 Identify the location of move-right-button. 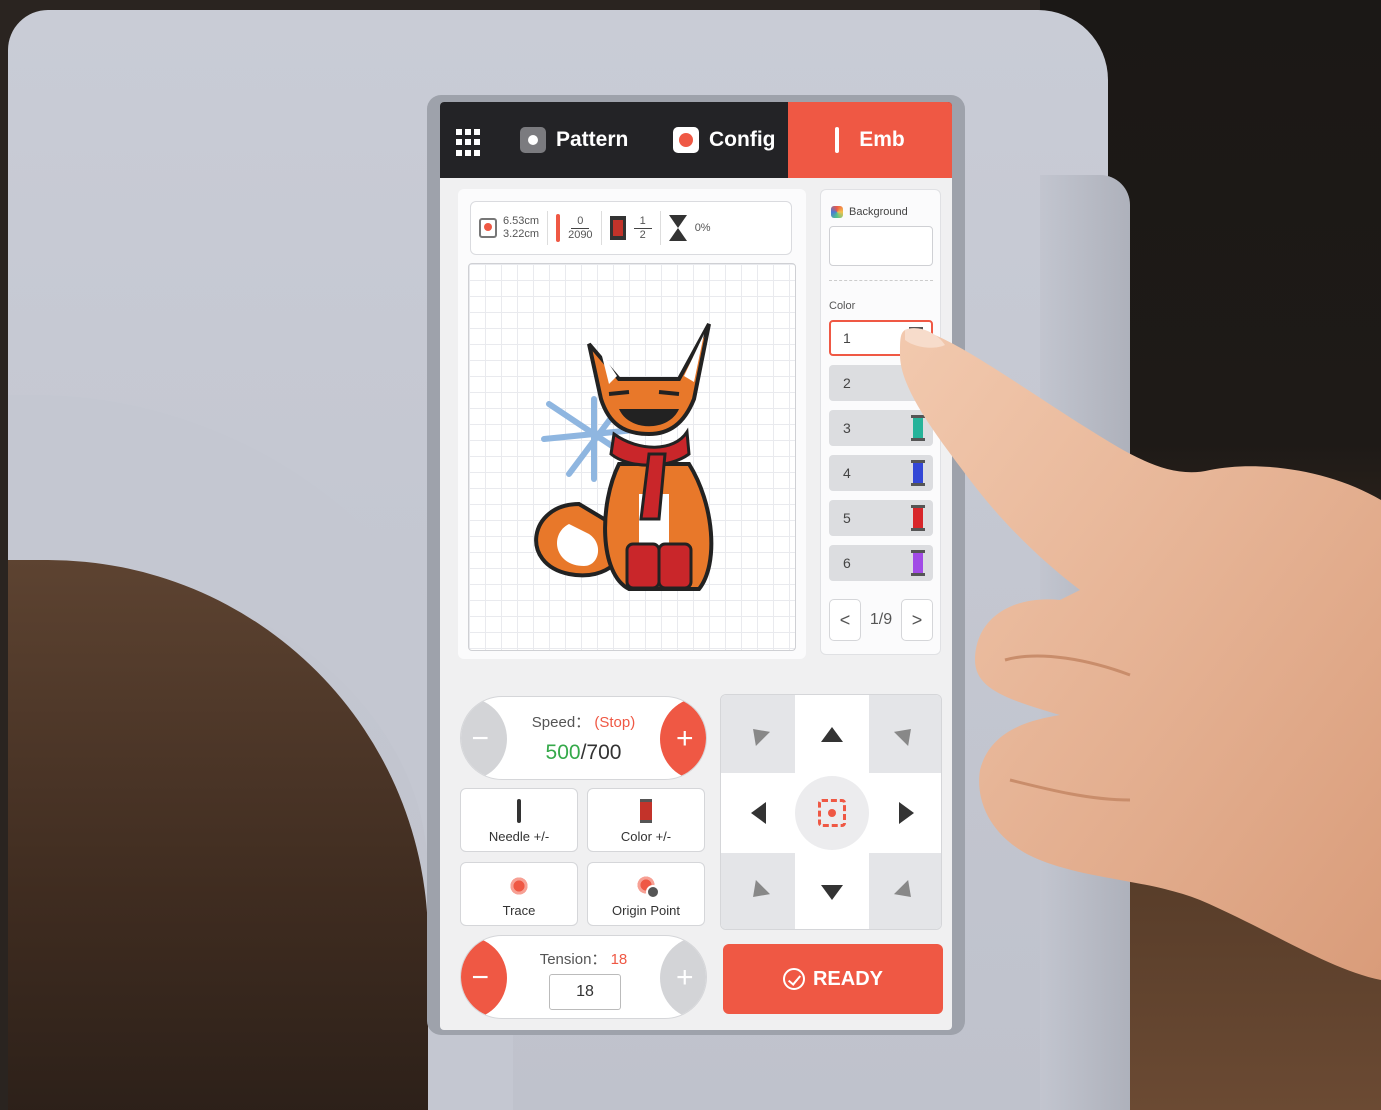
(905, 813).